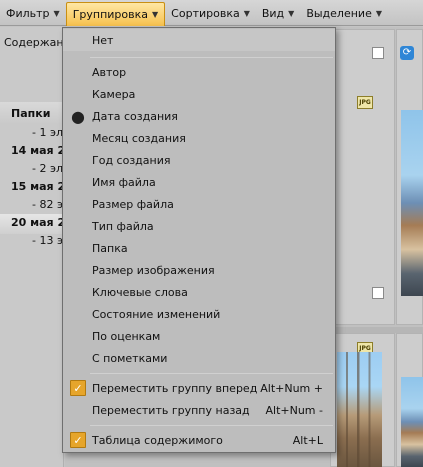  I want to click on menu-sorting-label: Сортировка, so click(205, 13).